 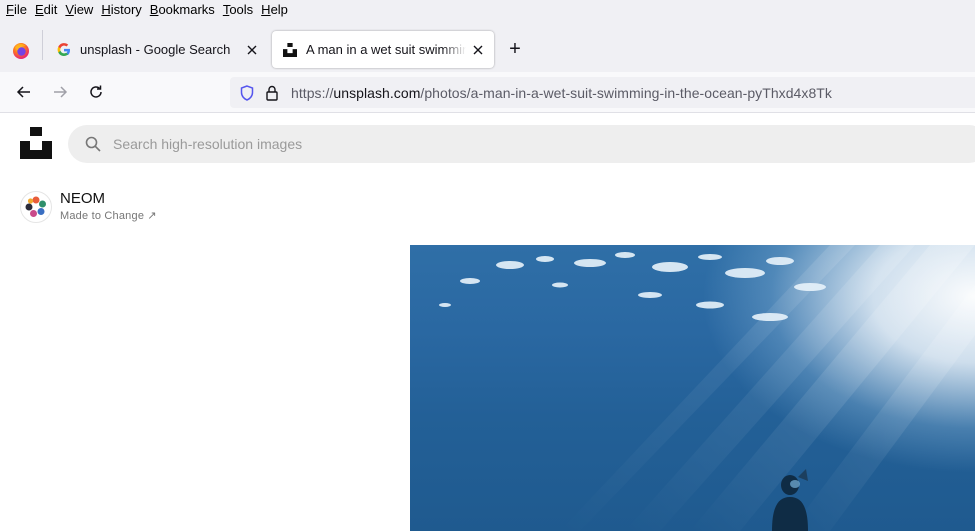 I want to click on tracking-protection-shield-icon, so click(x=247, y=92).